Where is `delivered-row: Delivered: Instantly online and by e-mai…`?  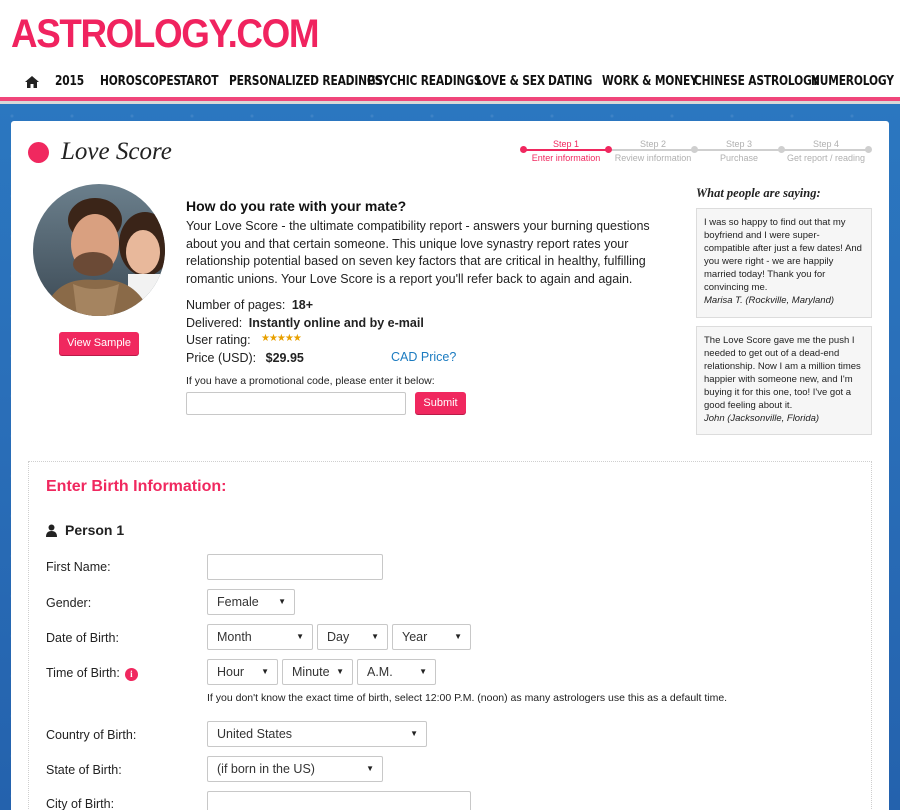
delivered-row: Delivered: Instantly online and by e-mai… is located at coordinates (305, 323).